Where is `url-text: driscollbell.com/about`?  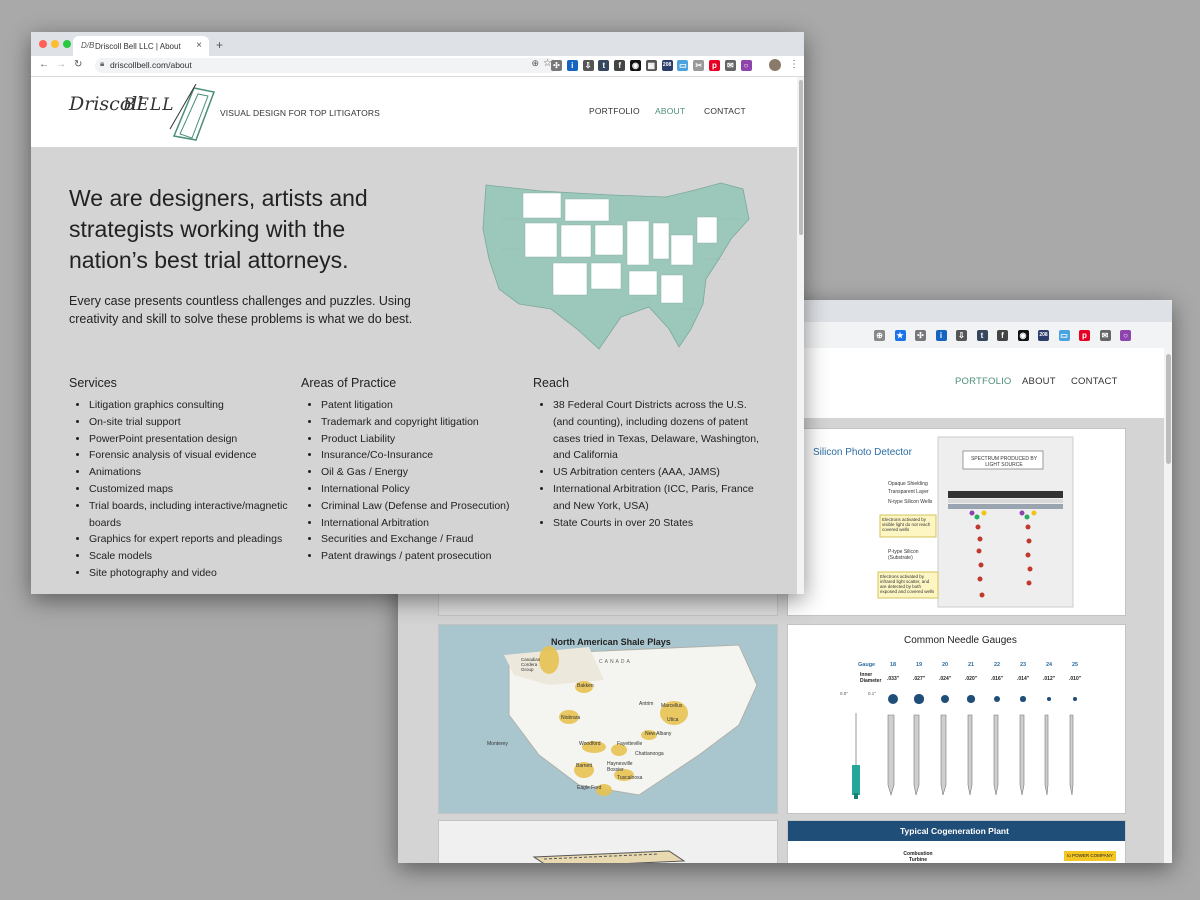 url-text: driscollbell.com/about is located at coordinates (151, 65).